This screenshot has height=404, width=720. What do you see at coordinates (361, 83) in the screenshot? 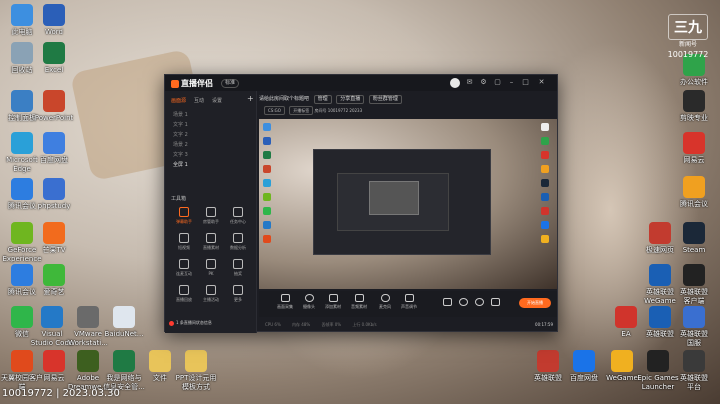
I see `title-bar: 直播伴侣 标准 ✉ ⚙ ▢ – □ ✕` at bounding box center [361, 83].